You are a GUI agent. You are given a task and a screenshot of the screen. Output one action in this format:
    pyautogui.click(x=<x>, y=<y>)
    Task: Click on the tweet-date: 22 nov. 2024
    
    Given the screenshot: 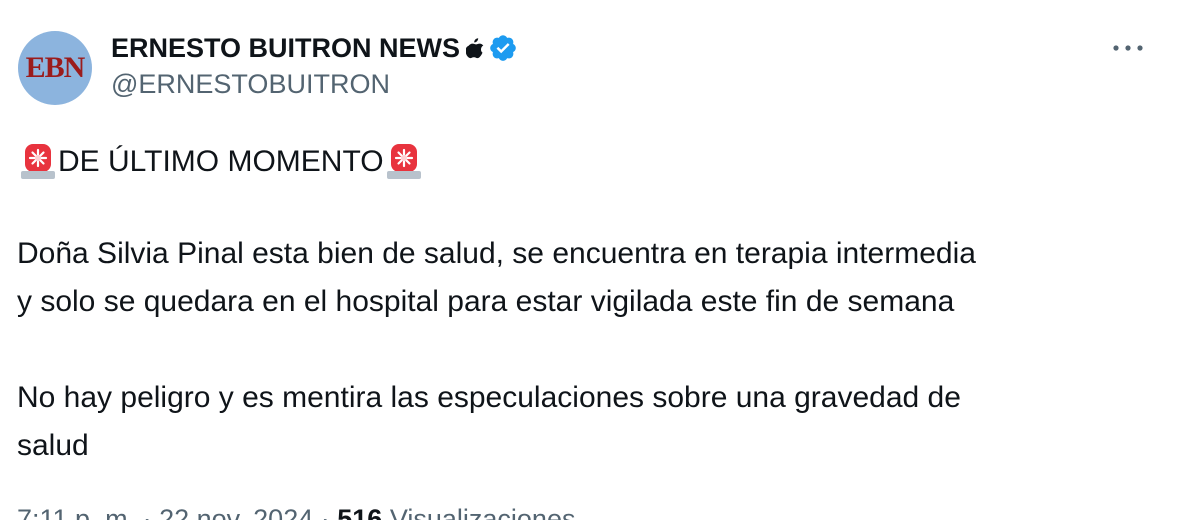 What is the action you would take?
    pyautogui.click(x=236, y=512)
    